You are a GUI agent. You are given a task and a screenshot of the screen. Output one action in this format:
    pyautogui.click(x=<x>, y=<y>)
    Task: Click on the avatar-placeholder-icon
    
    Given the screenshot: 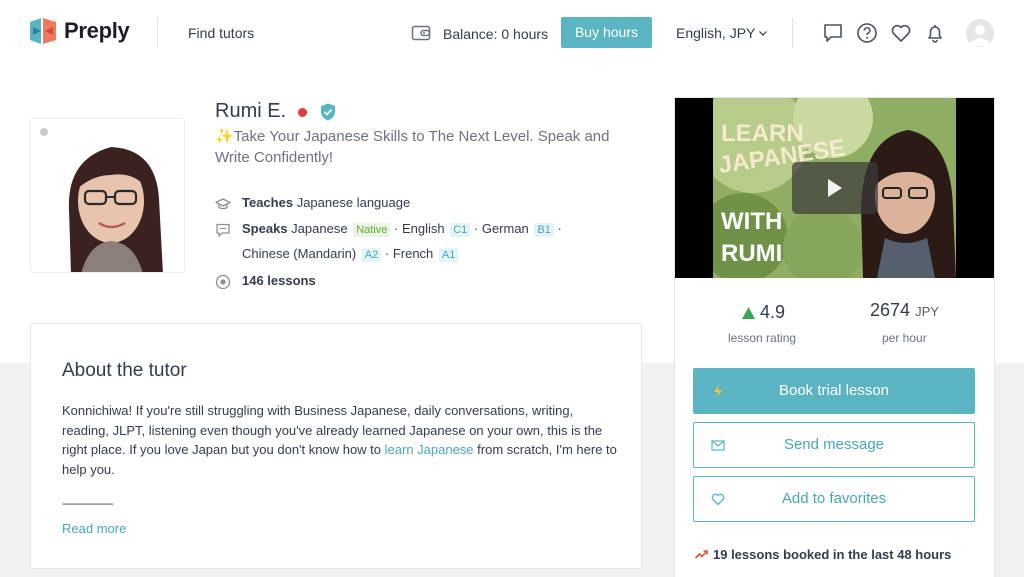 What is the action you would take?
    pyautogui.click(x=980, y=35)
    